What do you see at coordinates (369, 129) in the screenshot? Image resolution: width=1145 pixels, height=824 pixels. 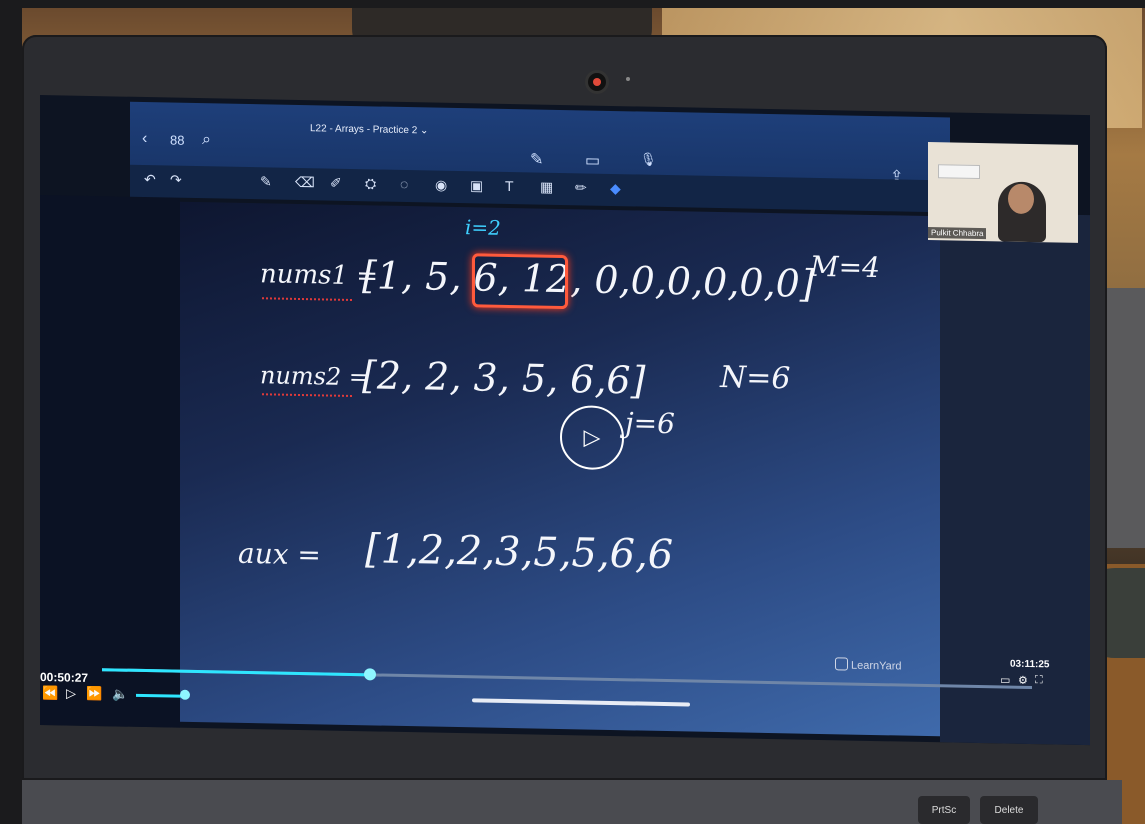 I see `document-title: L22 - Arrays - Practice 2 ⌄` at bounding box center [369, 129].